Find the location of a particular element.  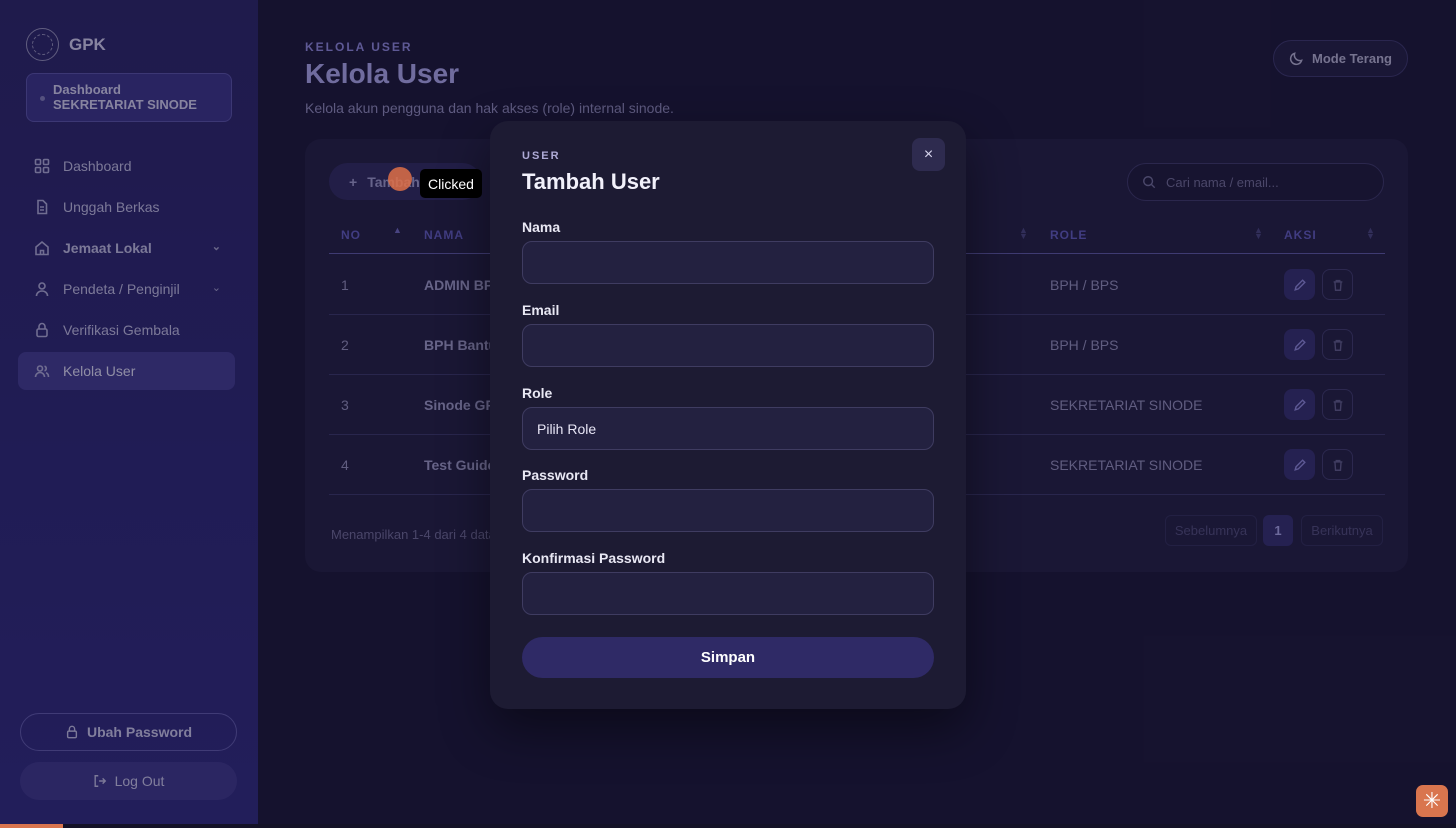

role-select: Pilih Role is located at coordinates (728, 428).